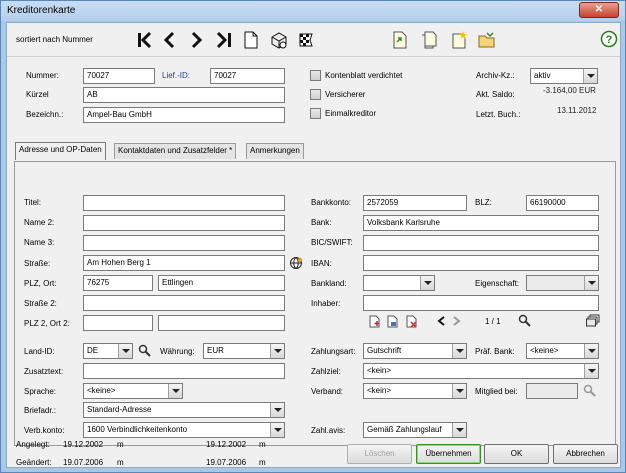  I want to click on verband-select: <kein>, so click(415, 391).